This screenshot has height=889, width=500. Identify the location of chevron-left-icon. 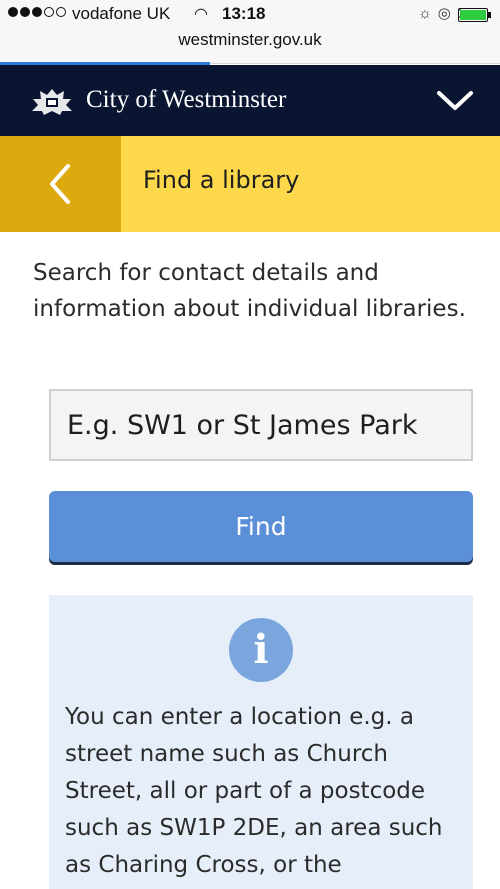
(60, 184).